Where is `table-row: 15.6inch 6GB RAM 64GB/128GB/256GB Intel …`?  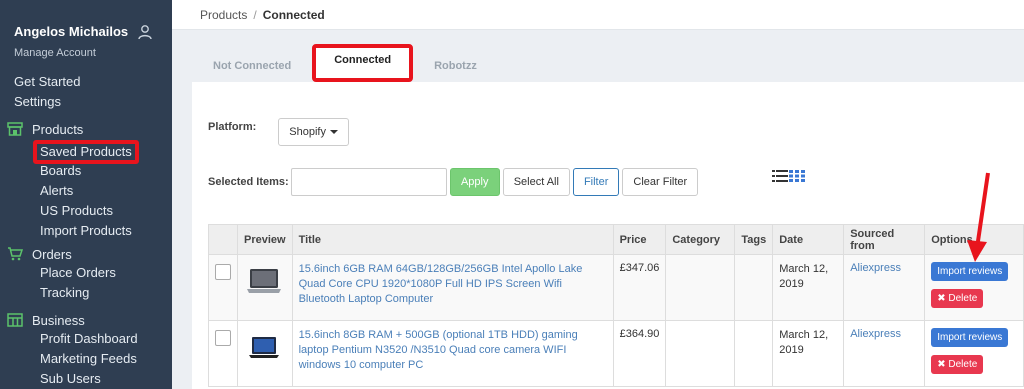 table-row: 15.6inch 6GB RAM 64GB/128GB/256GB Intel … is located at coordinates (616, 287).